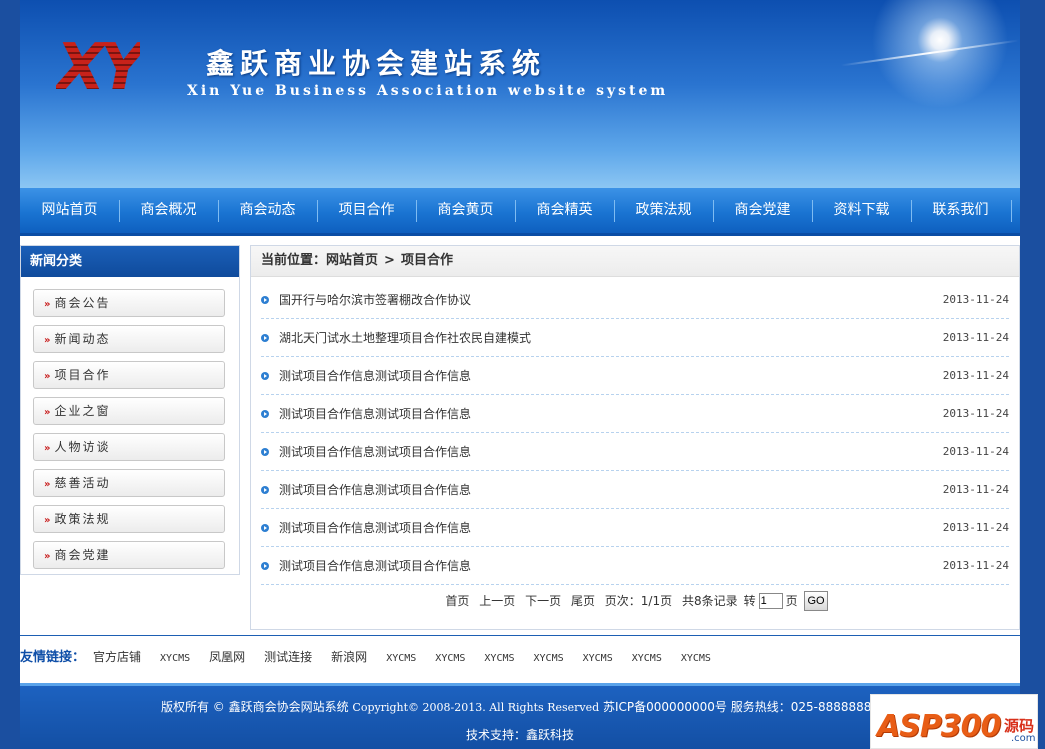  Describe the element at coordinates (117, 657) in the screenshot. I see `friend-link: 官方店铺` at that location.